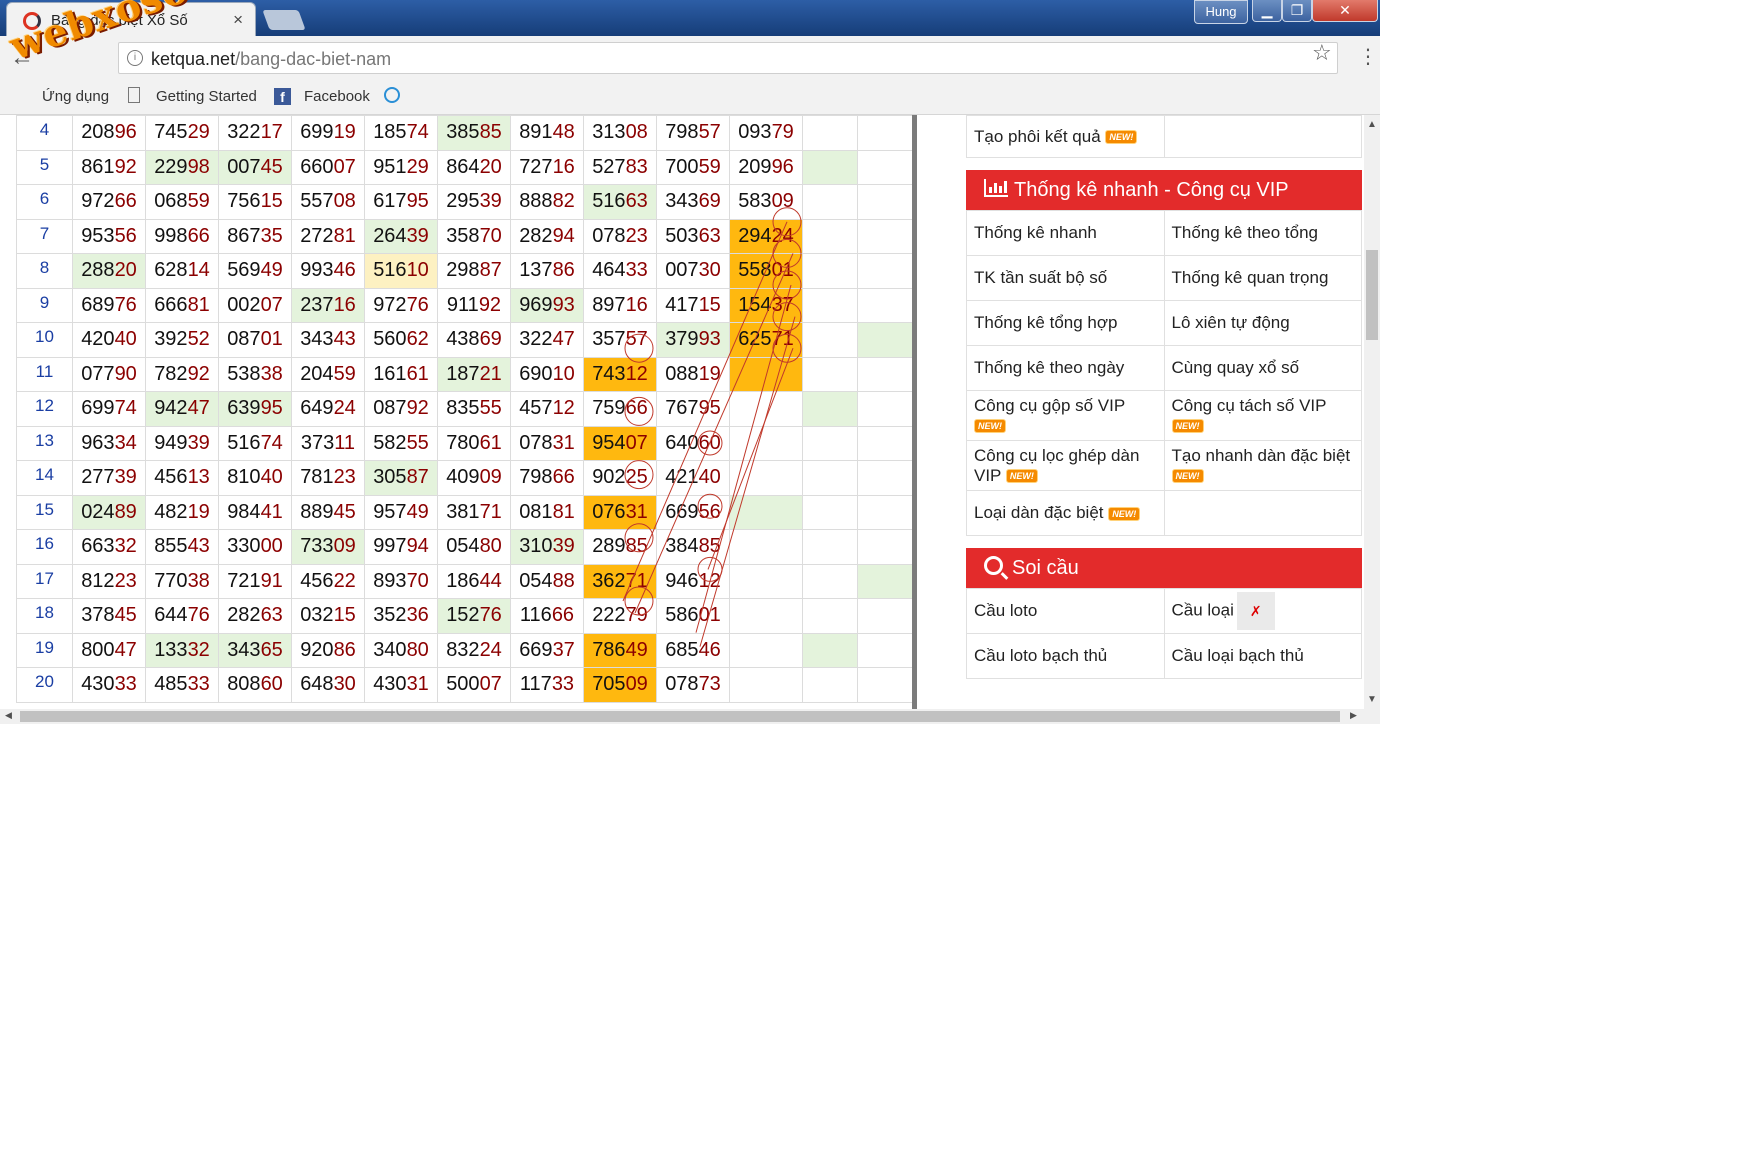  What do you see at coordinates (255, 236) in the screenshot?
I see `number-cell: 86735` at bounding box center [255, 236].